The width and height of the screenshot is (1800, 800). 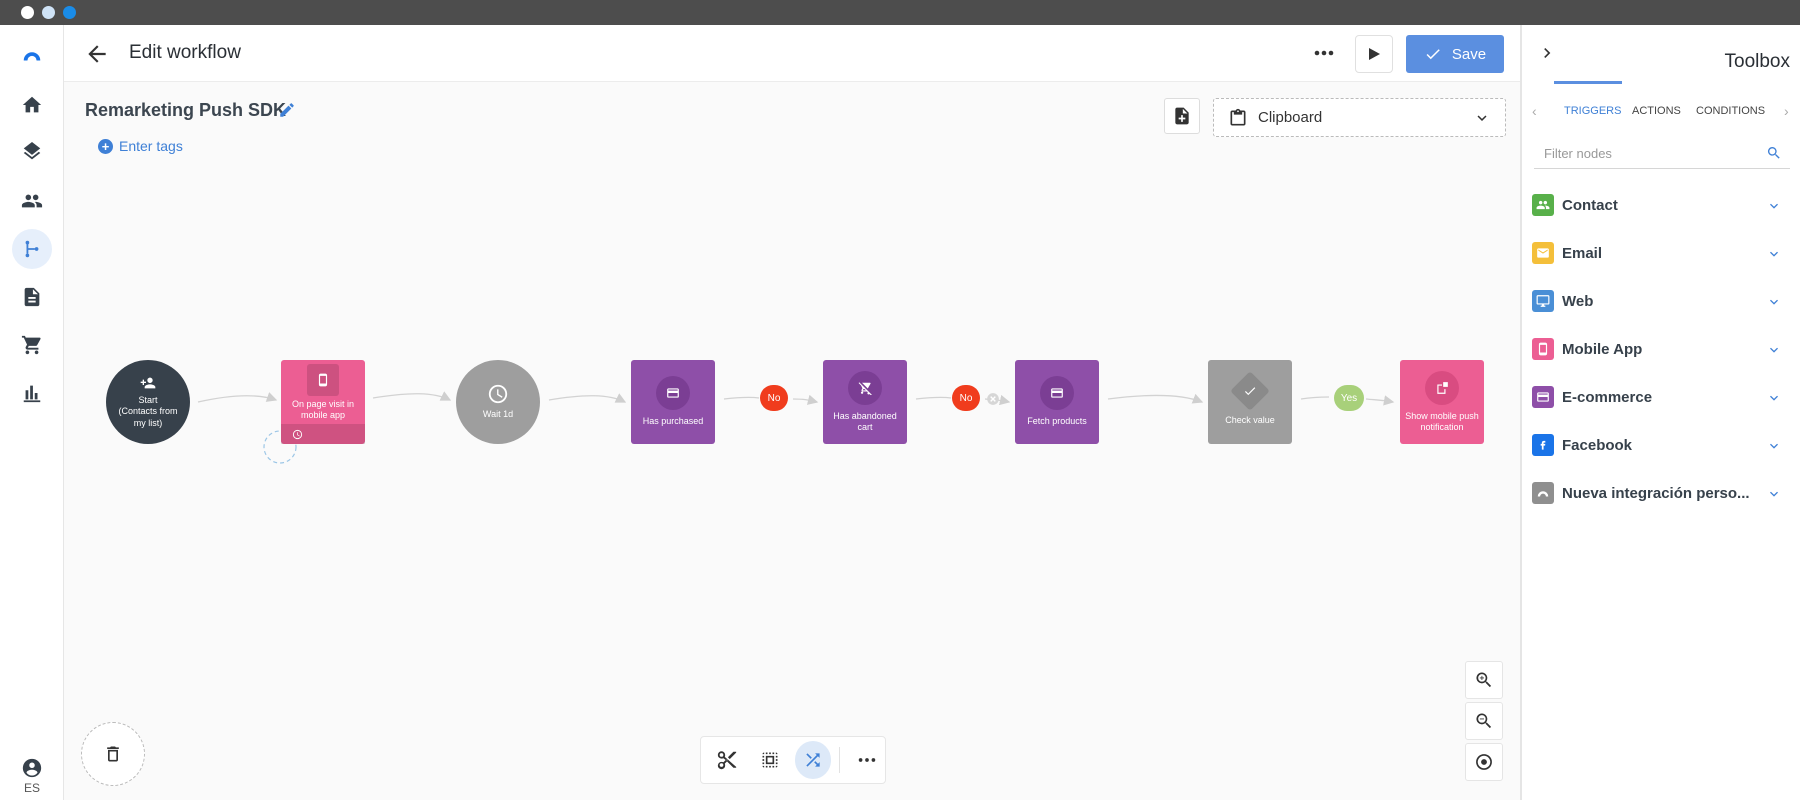 What do you see at coordinates (840, 760) in the screenshot?
I see `toolbar-divider` at bounding box center [840, 760].